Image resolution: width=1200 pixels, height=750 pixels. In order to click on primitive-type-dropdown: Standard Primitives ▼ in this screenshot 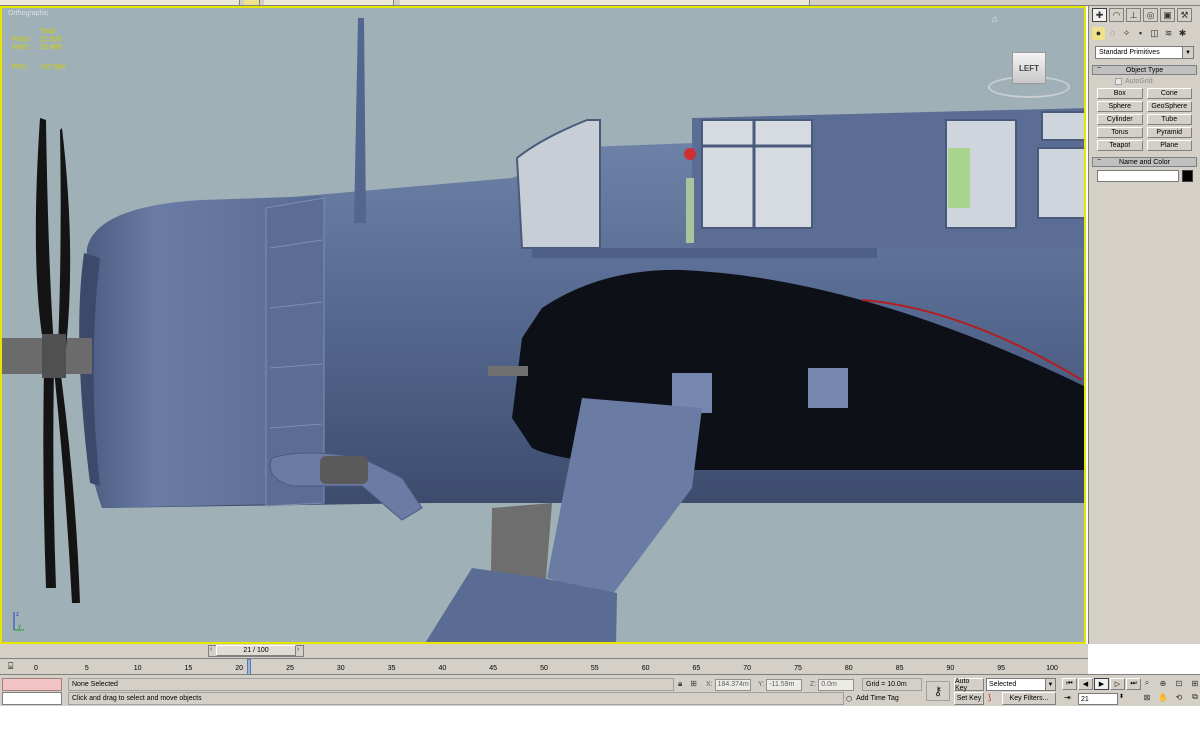, I will do `click(1144, 52)`.